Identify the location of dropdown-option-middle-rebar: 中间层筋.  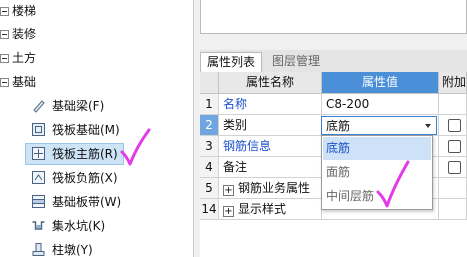
(377, 196).